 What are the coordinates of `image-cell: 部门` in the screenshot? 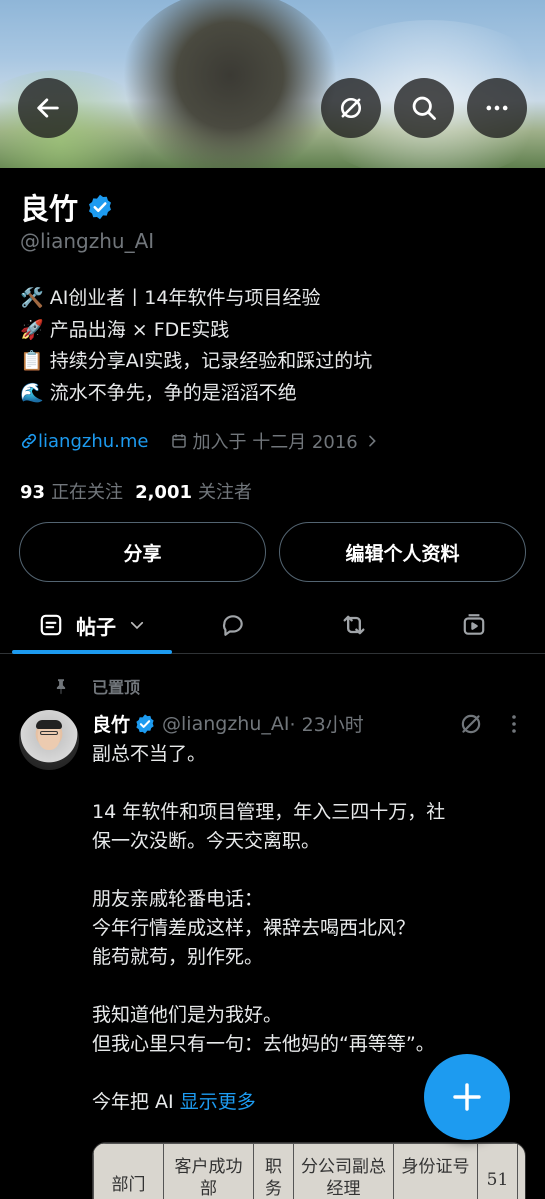 It's located at (128, 1171).